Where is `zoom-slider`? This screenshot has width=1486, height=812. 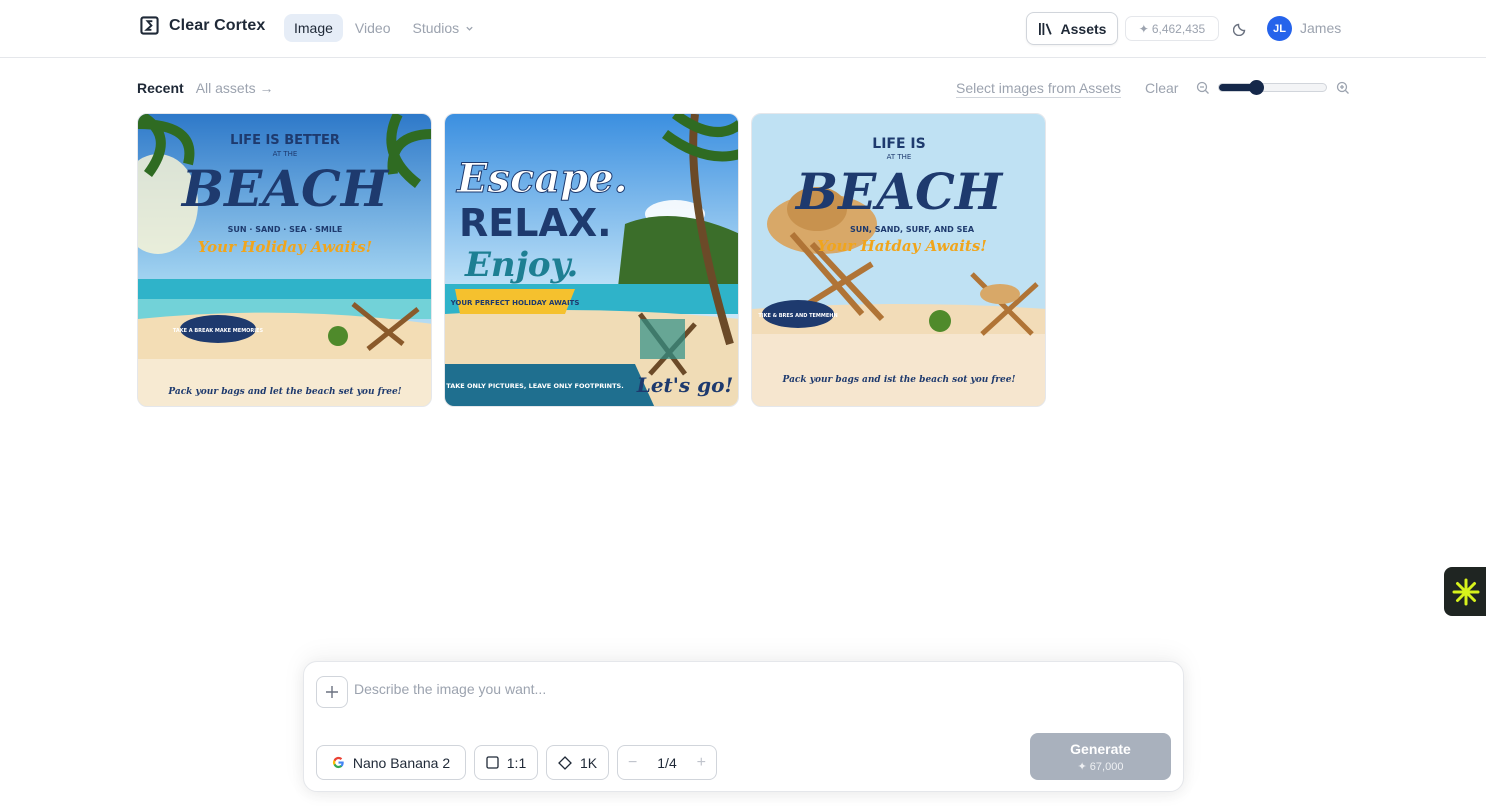 zoom-slider is located at coordinates (1272, 87).